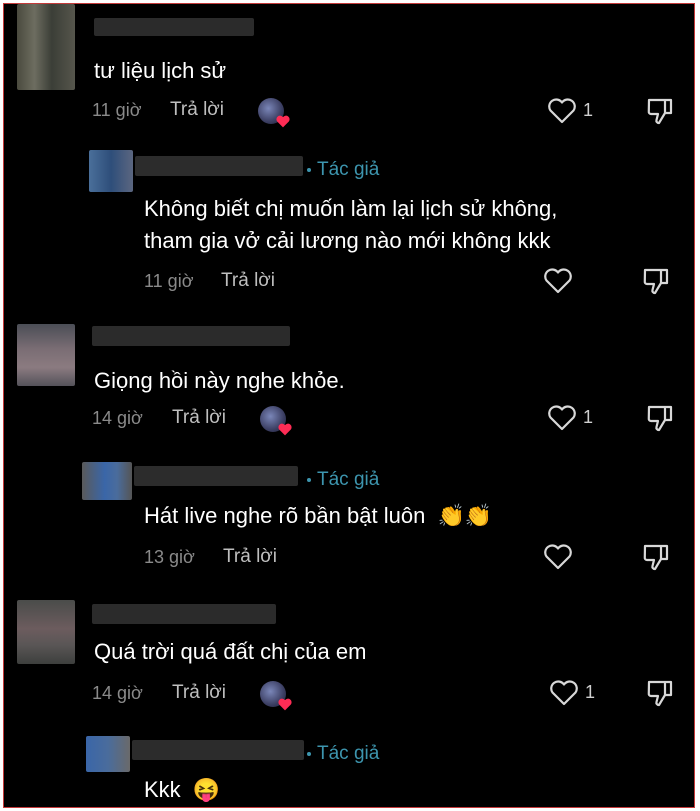 The height and width of the screenshot is (811, 700). I want to click on reply-text: Hát live nghe rõ bần bật luôn 👏👏, so click(318, 516).